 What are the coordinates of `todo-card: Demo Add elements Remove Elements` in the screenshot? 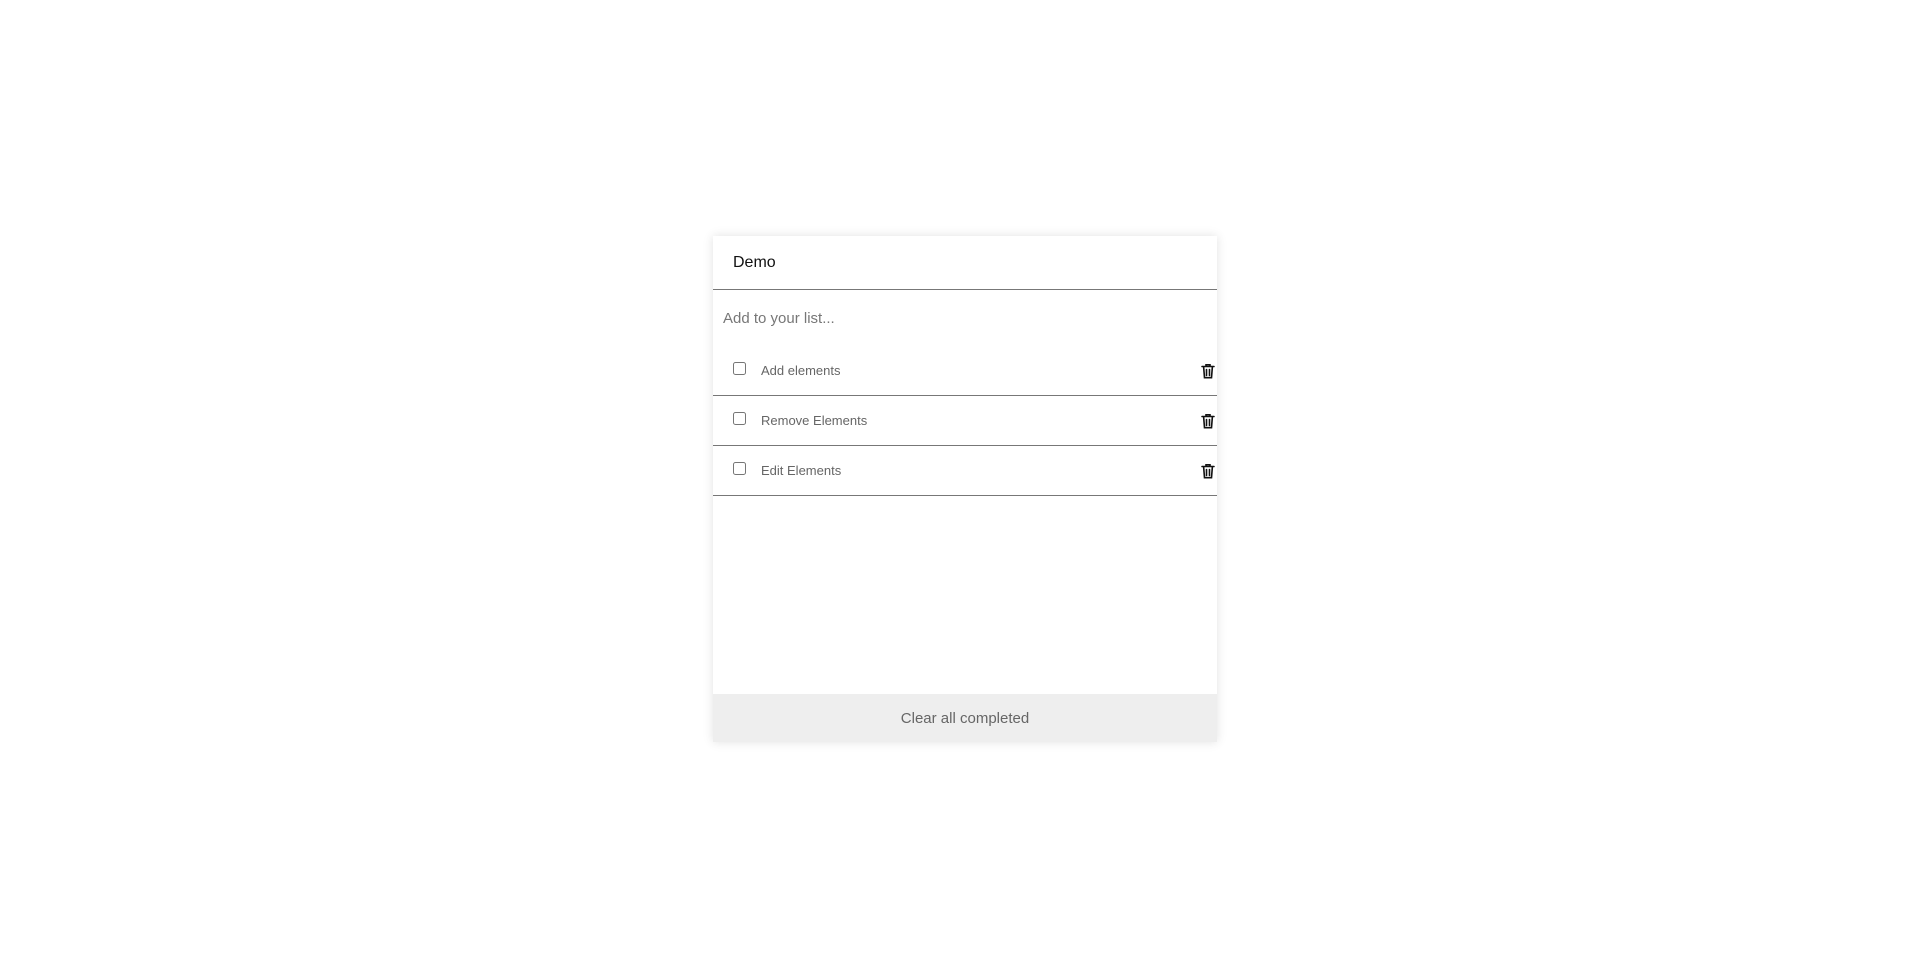 It's located at (965, 489).